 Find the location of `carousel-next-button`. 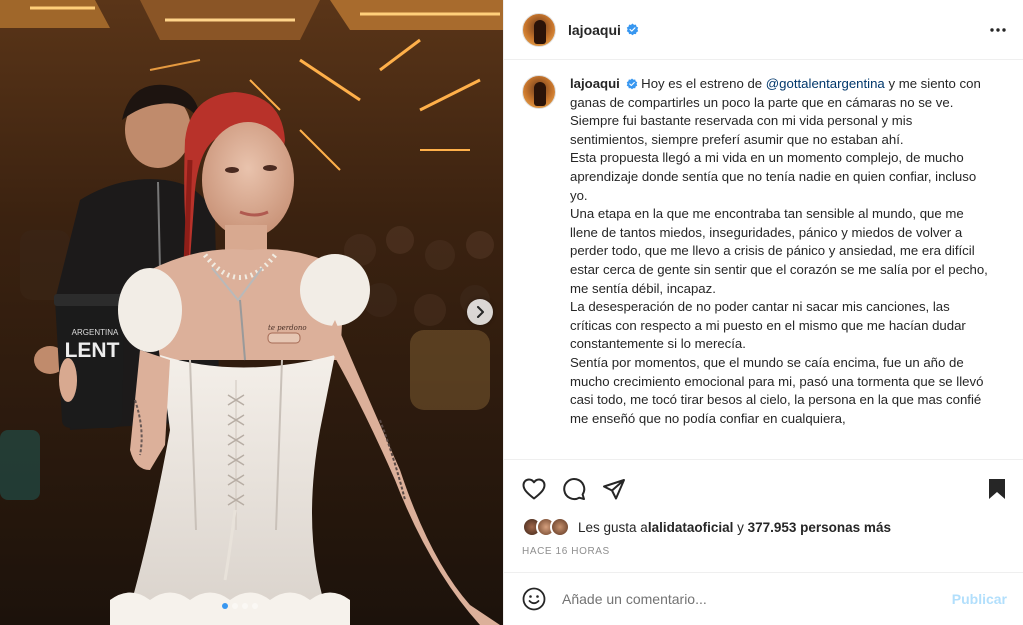

carousel-next-button is located at coordinates (480, 312).